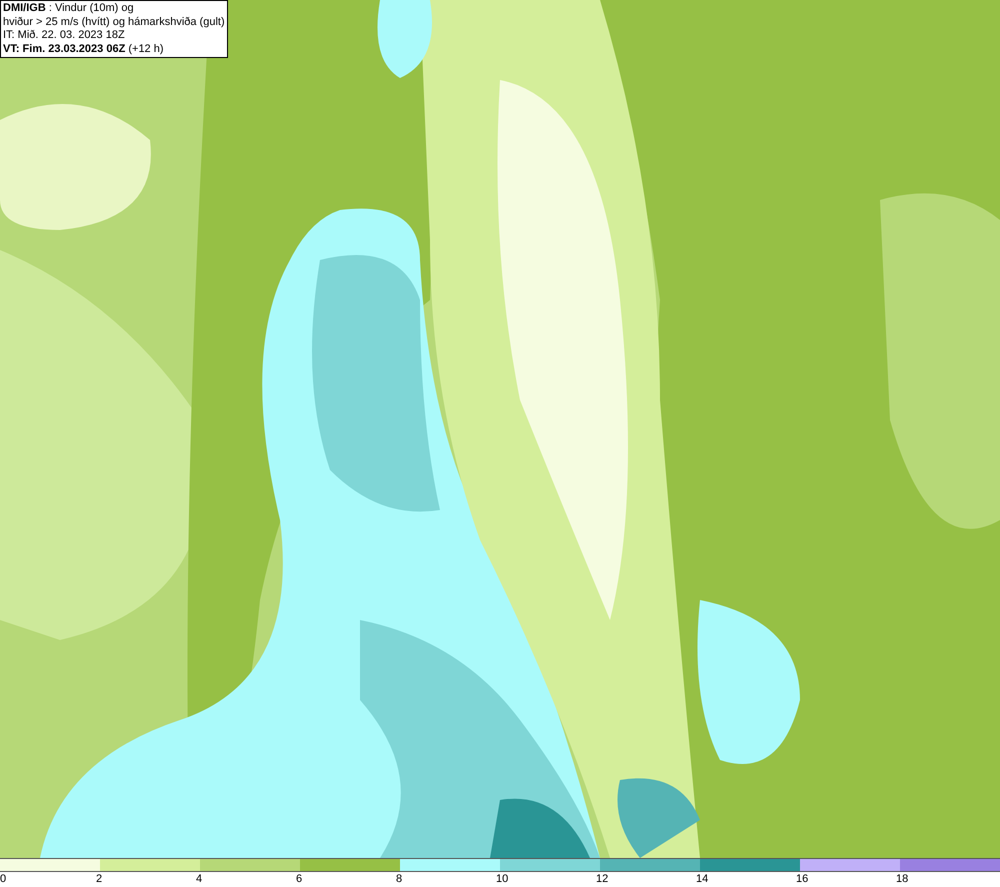 The width and height of the screenshot is (1000, 887). I want to click on scale-label: 14, so click(702, 879).